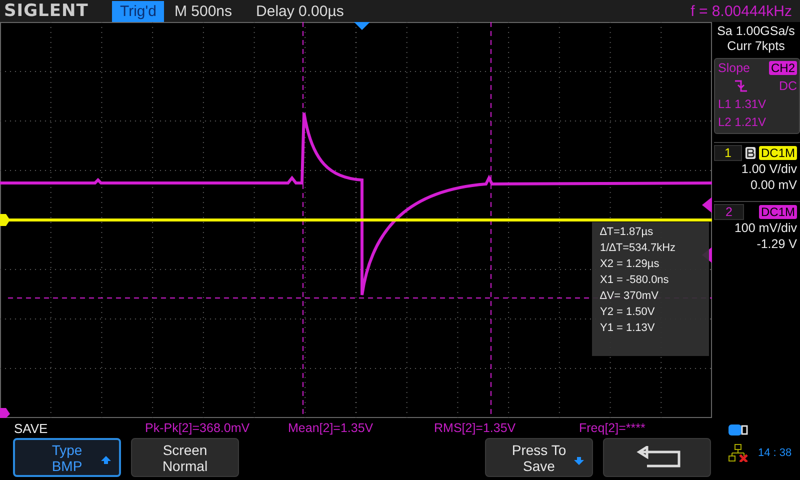 This screenshot has height=480, width=800. I want to click on cursor-value: ∆T=1.87µs, so click(627, 232).